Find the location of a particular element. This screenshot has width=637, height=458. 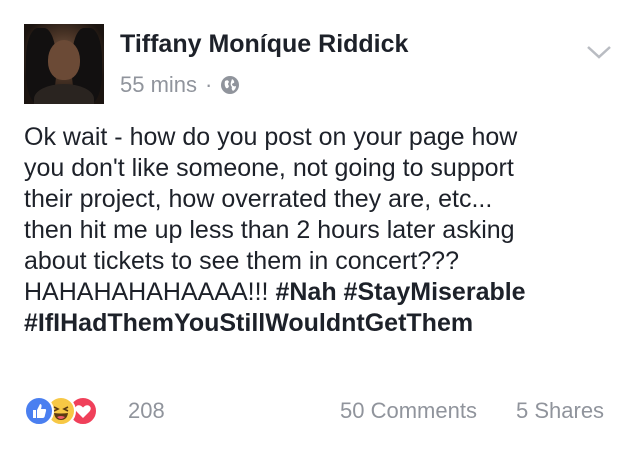

avatar-face is located at coordinates (64, 60).